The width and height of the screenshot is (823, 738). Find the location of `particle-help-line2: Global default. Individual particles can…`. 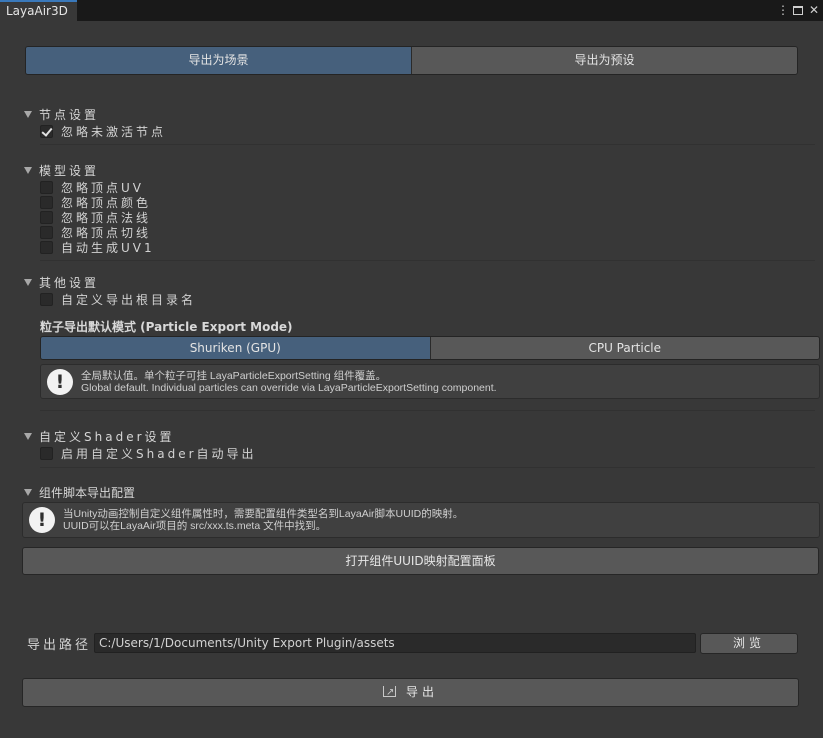

particle-help-line2: Global default. Individual particles can… is located at coordinates (289, 387).